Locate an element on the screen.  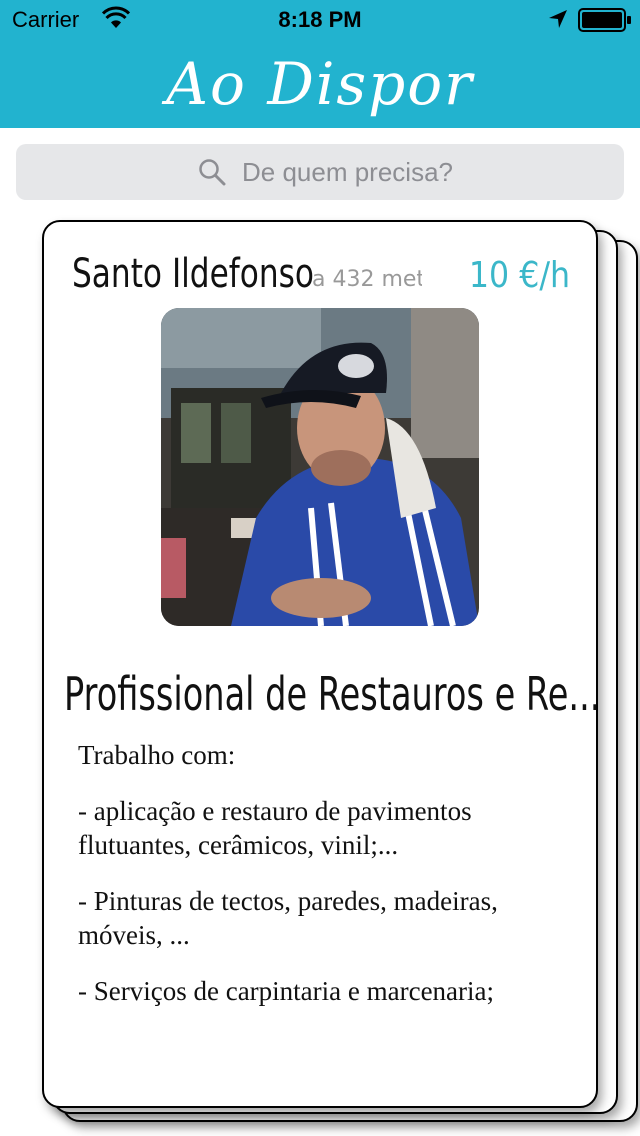
hourly-price: 10 €/h is located at coordinates (519, 275).